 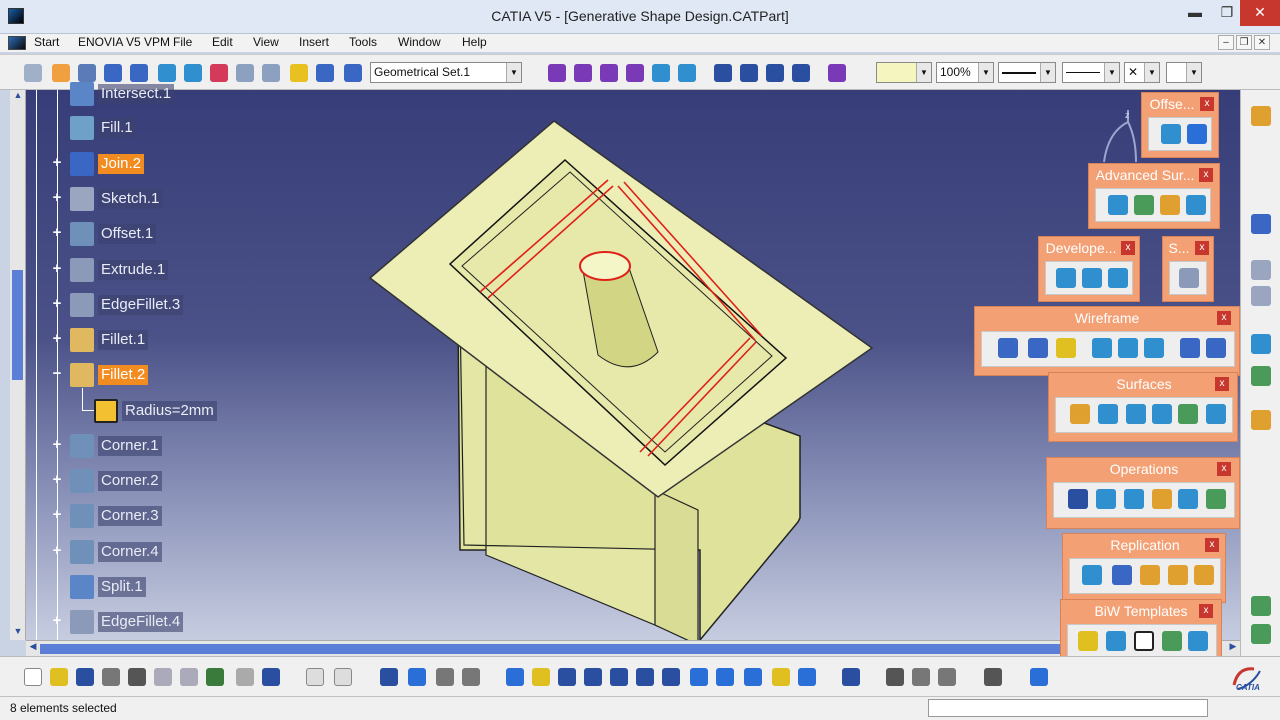 What do you see at coordinates (189, 677) in the screenshot?
I see `paste-icon` at bounding box center [189, 677].